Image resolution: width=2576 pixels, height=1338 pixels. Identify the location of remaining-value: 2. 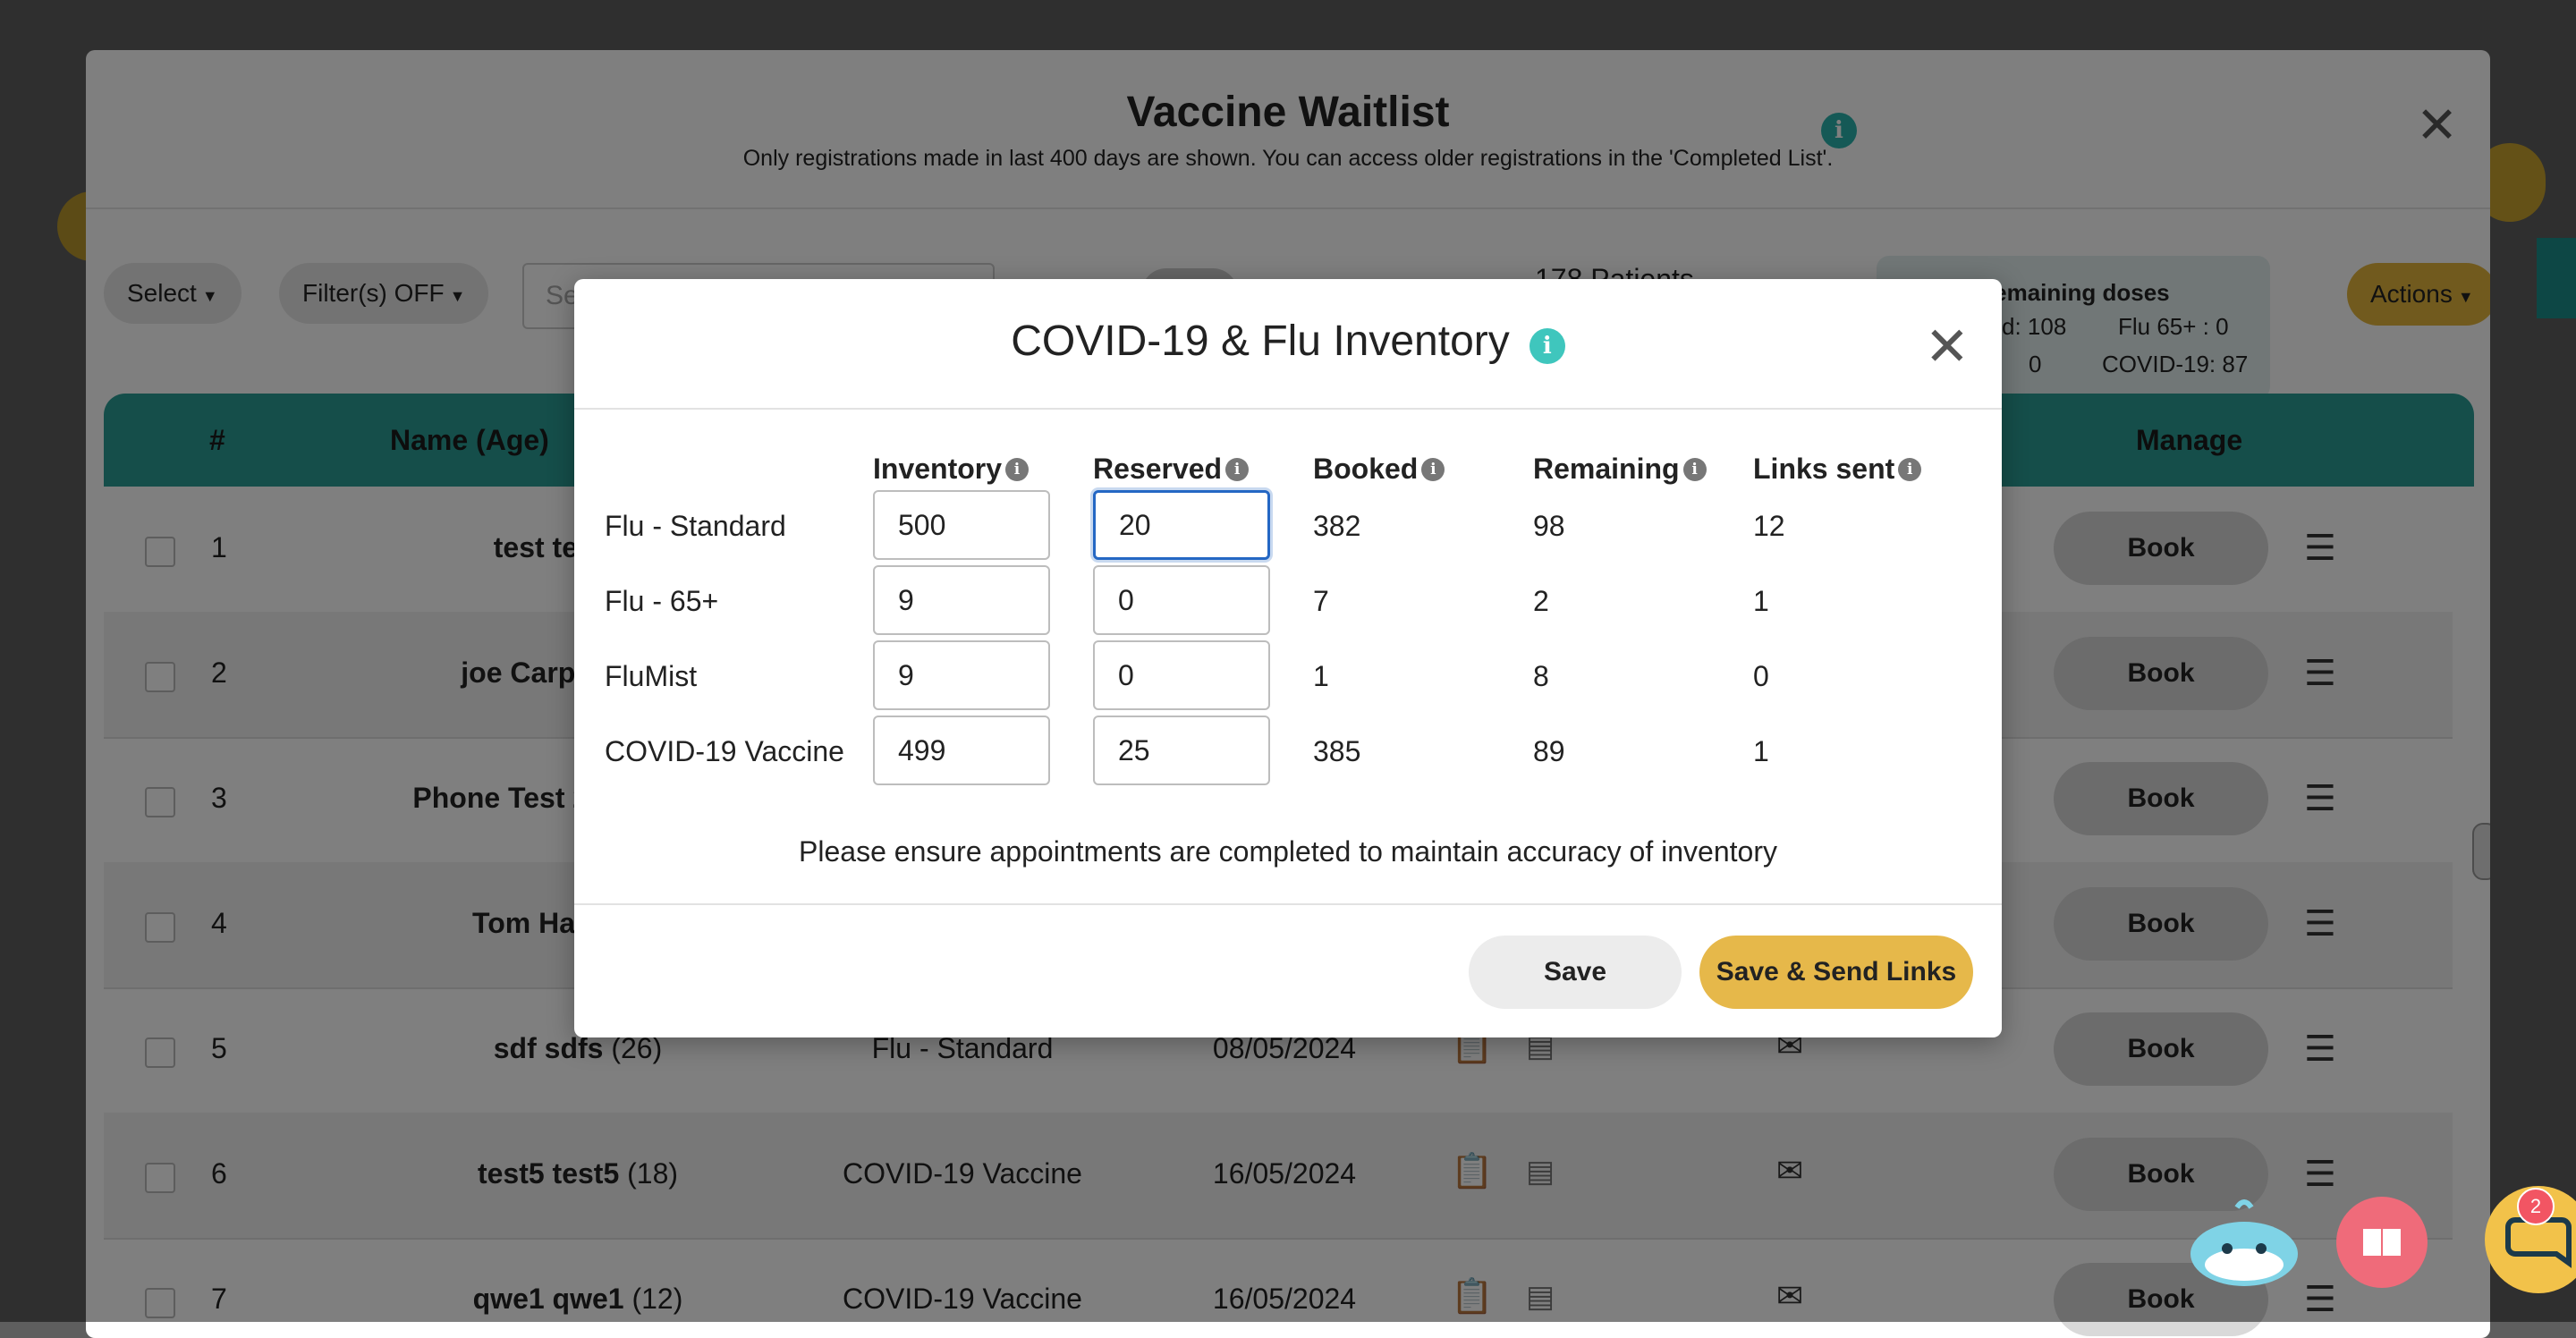
(1541, 601).